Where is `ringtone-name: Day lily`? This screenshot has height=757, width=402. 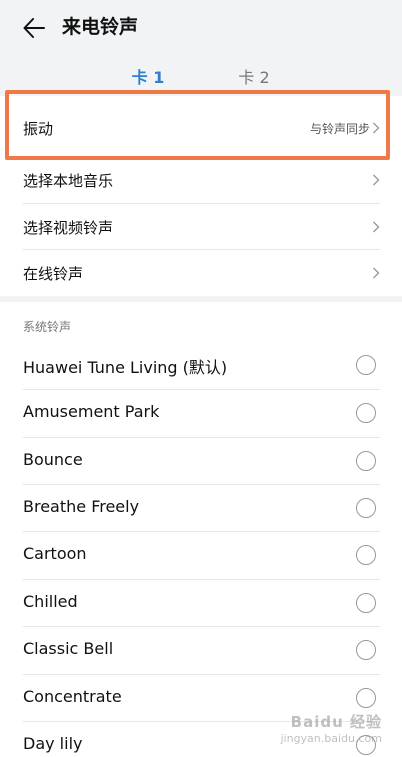 ringtone-name: Day lily is located at coordinates (53, 743).